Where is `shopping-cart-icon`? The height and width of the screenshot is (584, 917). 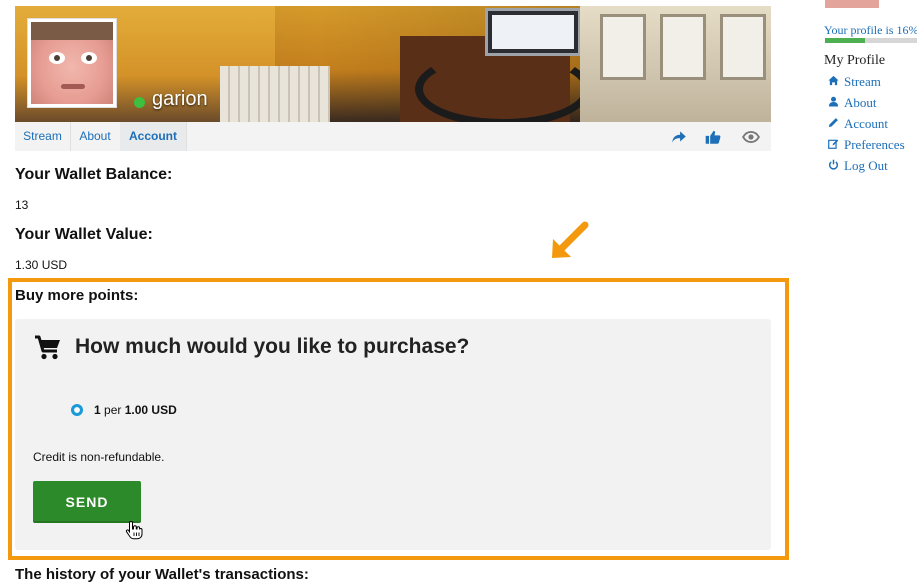 shopping-cart-icon is located at coordinates (47, 347).